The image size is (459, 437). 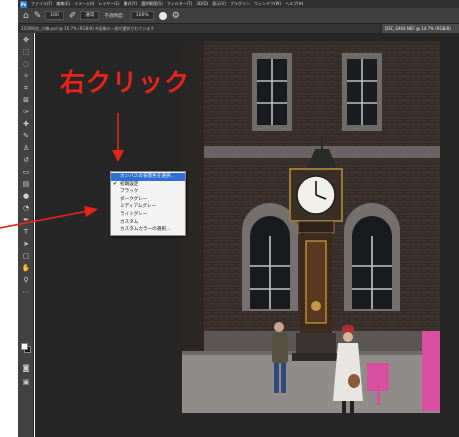 What do you see at coordinates (26, 172) in the screenshot?
I see `eraser-tool-icon: ▭` at bounding box center [26, 172].